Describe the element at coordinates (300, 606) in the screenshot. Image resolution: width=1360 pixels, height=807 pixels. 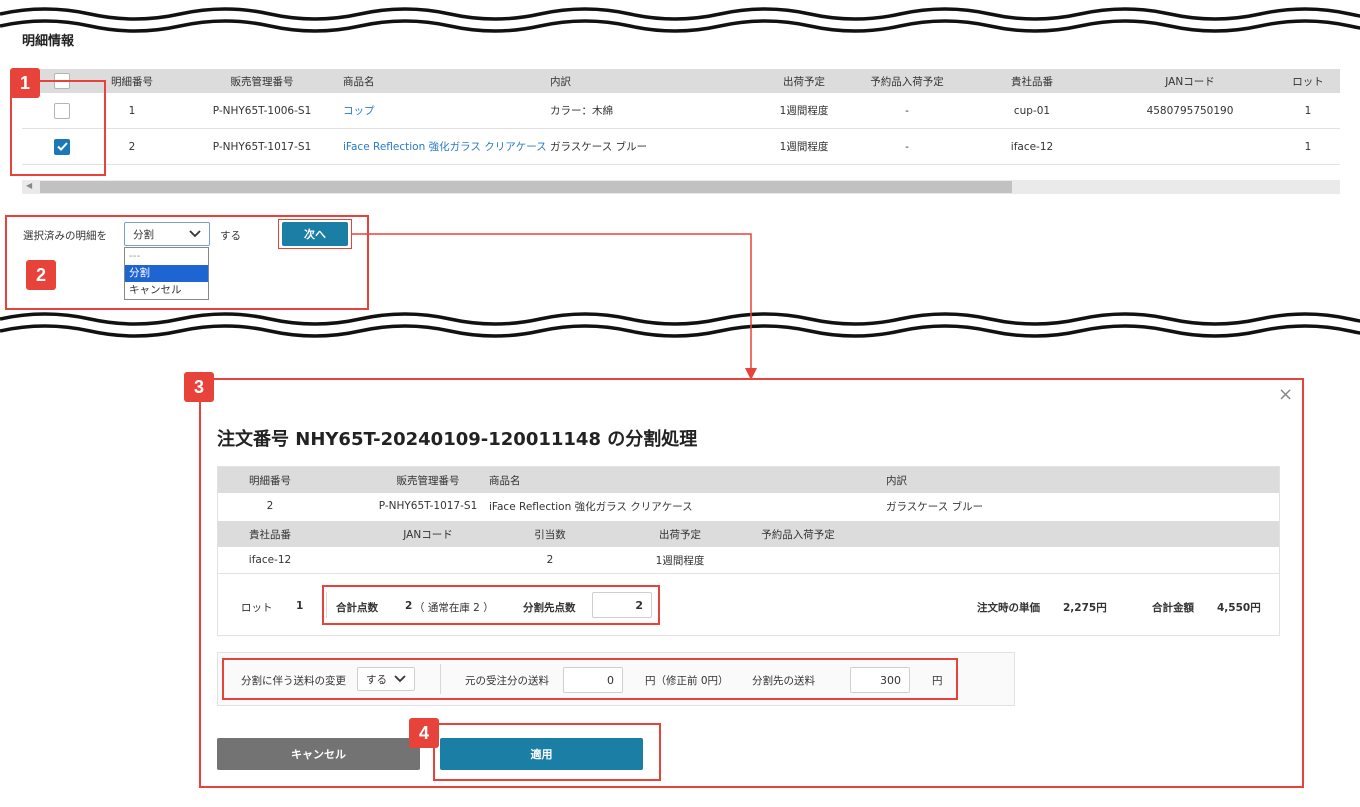
I see `lot-value: 1` at that location.